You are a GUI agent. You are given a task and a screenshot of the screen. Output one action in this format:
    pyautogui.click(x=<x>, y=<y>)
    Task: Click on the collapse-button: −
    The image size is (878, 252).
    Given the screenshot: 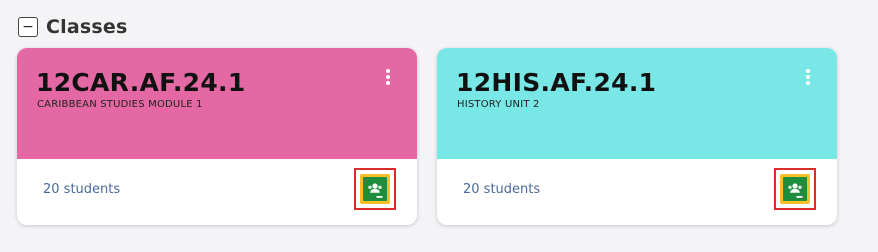 What is the action you would take?
    pyautogui.click(x=28, y=27)
    